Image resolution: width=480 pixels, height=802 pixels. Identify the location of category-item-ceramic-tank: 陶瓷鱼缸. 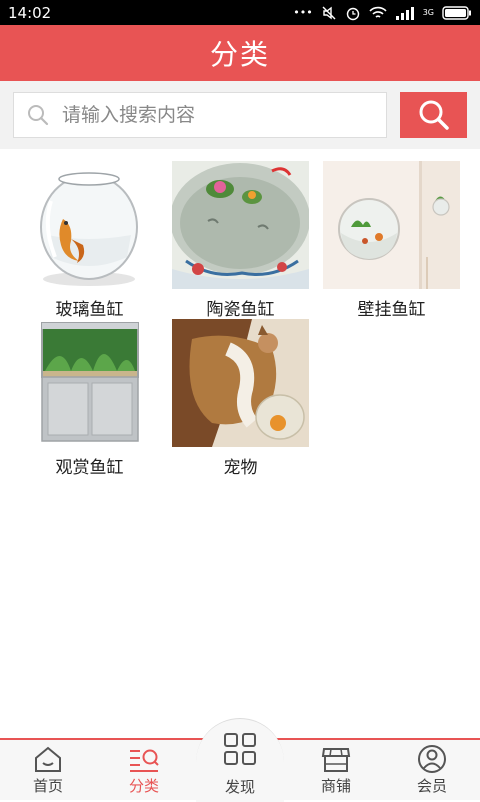
(240, 240).